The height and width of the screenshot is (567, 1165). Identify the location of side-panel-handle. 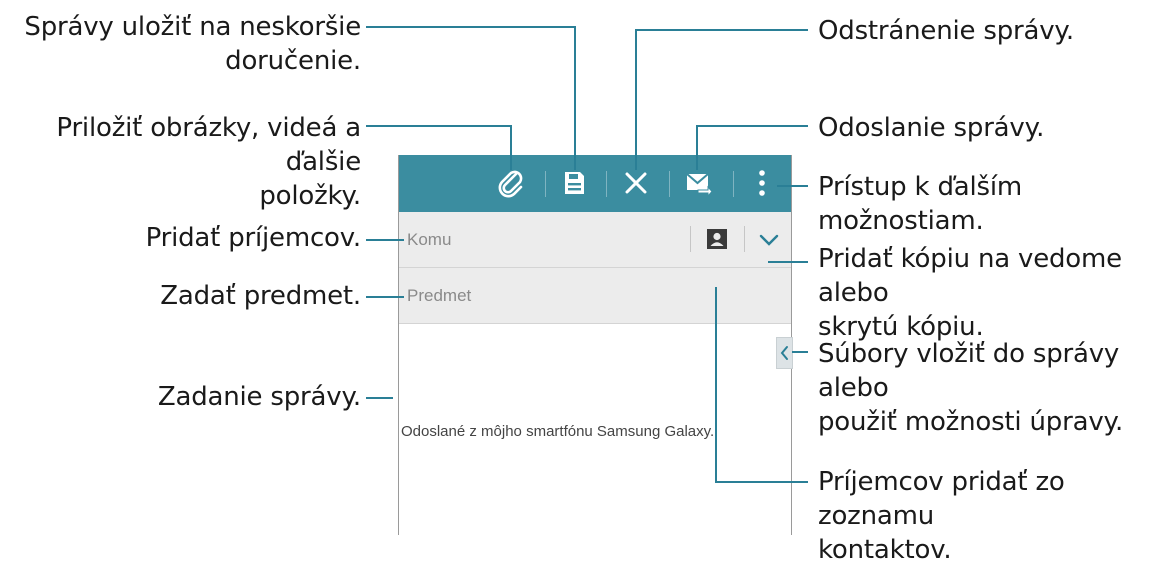
(784, 353).